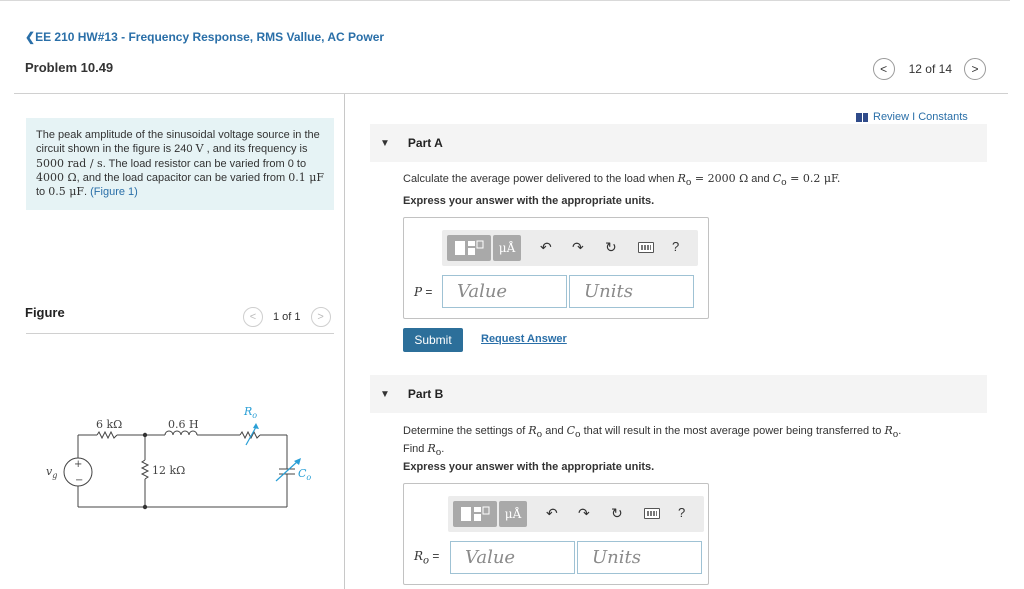  What do you see at coordinates (181, 433) in the screenshot?
I see `inductor` at bounding box center [181, 433].